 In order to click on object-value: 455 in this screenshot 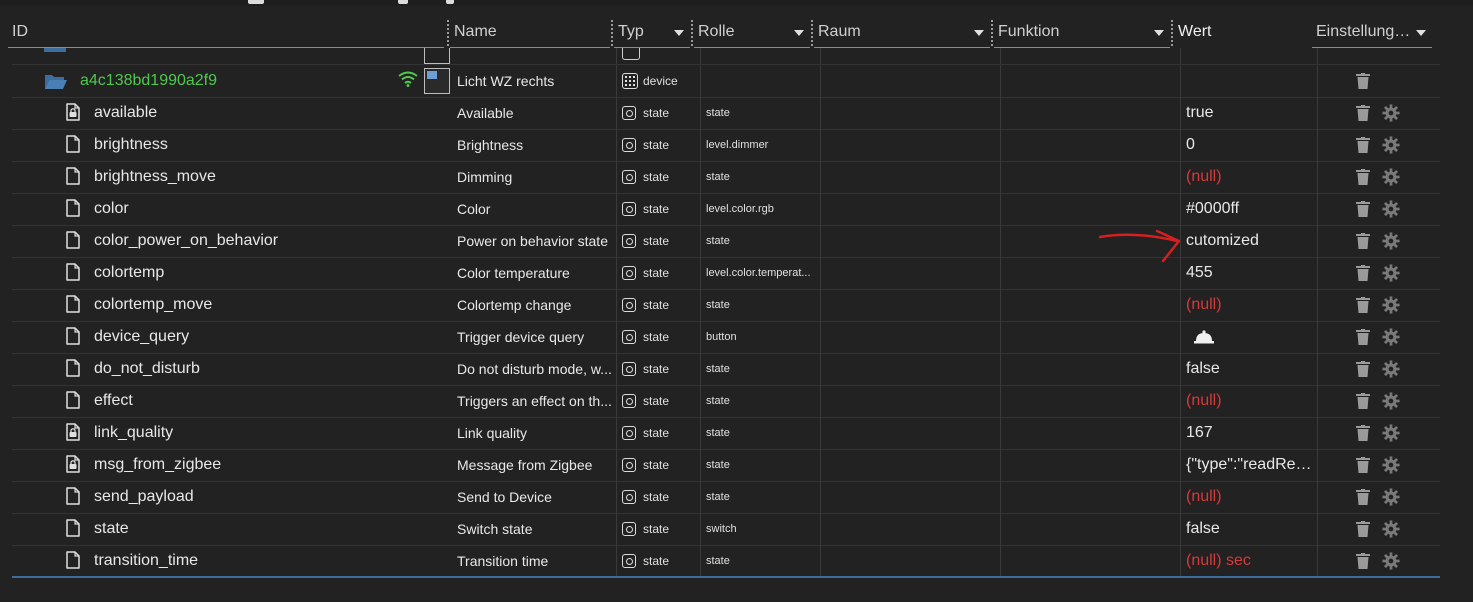, I will do `click(1251, 273)`.